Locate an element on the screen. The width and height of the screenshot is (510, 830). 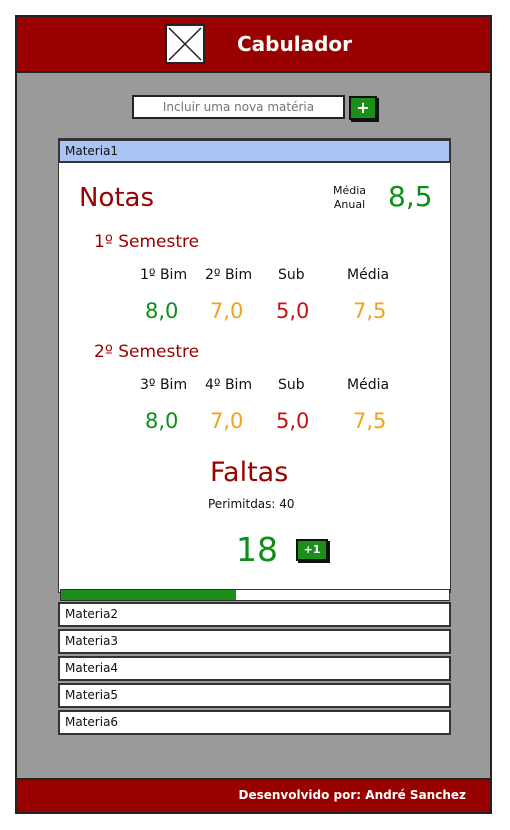
new-subject-input is located at coordinates (238, 107).